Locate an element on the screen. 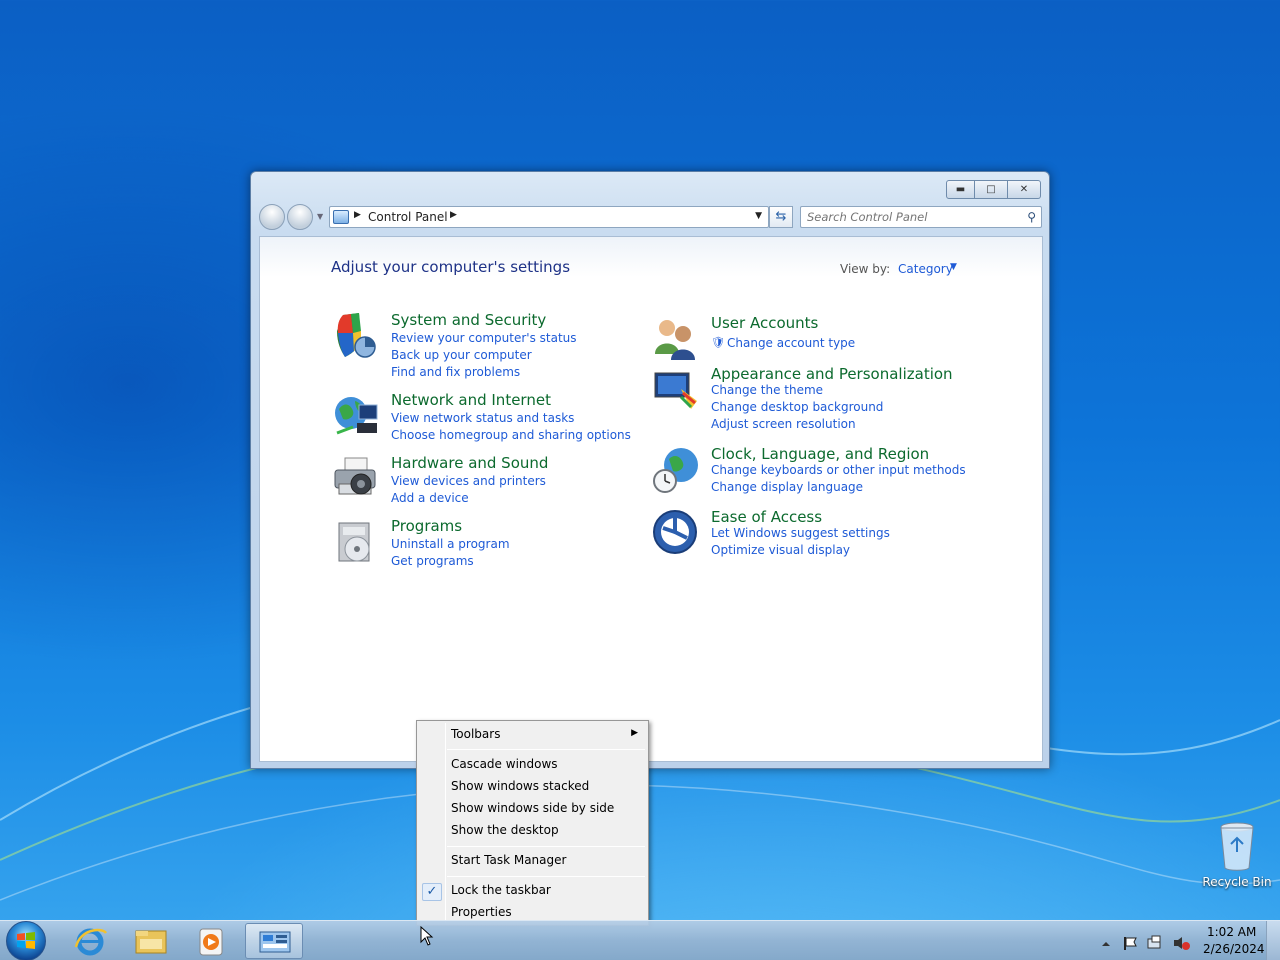 The image size is (1280, 960). category-title: Programs is located at coordinates (426, 526).